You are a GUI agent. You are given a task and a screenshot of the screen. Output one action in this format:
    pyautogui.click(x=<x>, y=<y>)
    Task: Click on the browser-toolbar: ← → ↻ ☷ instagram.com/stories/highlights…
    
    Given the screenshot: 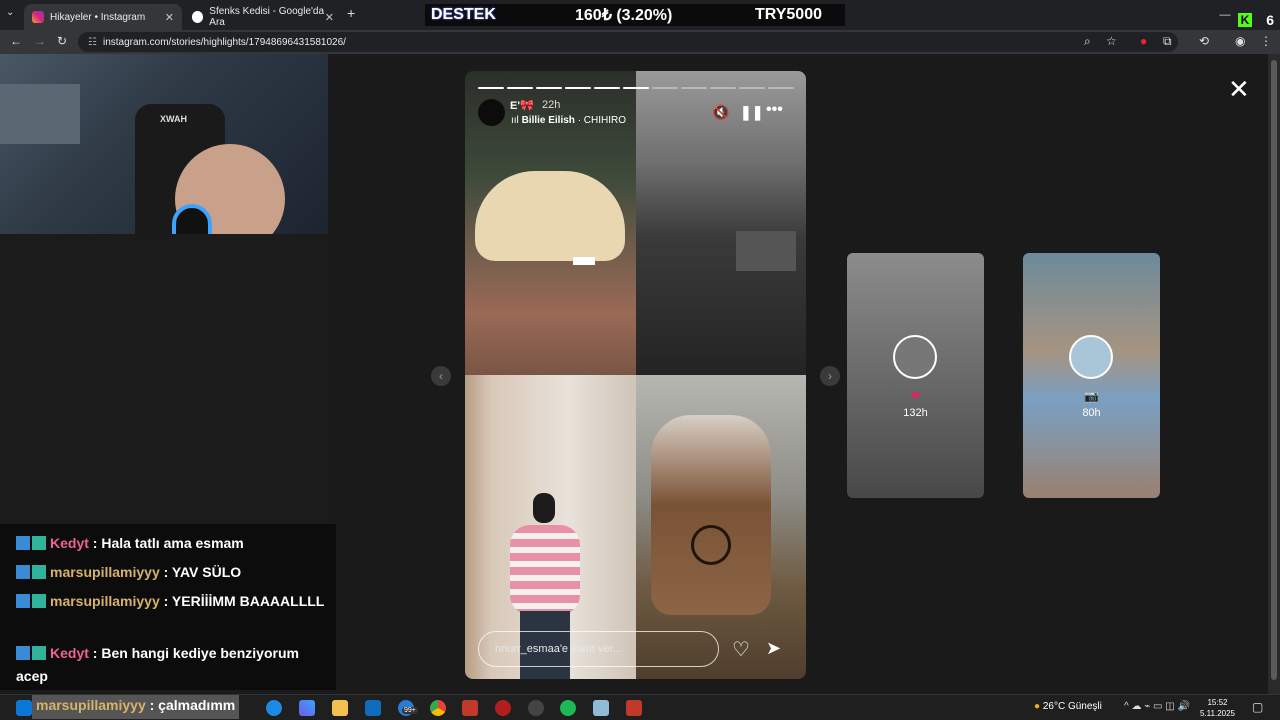 What is the action you would take?
    pyautogui.click(x=640, y=42)
    